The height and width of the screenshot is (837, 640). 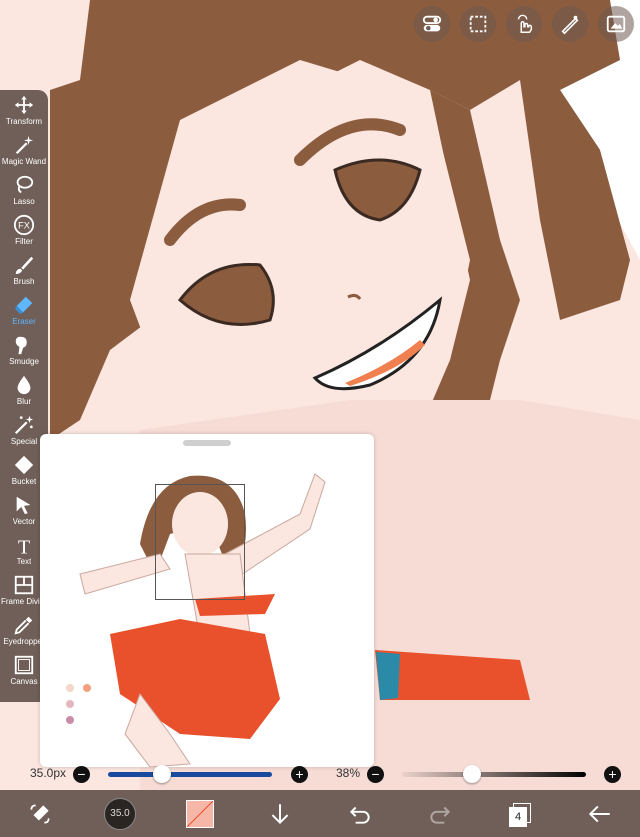 I want to click on quick-tool-button, so click(x=40, y=814).